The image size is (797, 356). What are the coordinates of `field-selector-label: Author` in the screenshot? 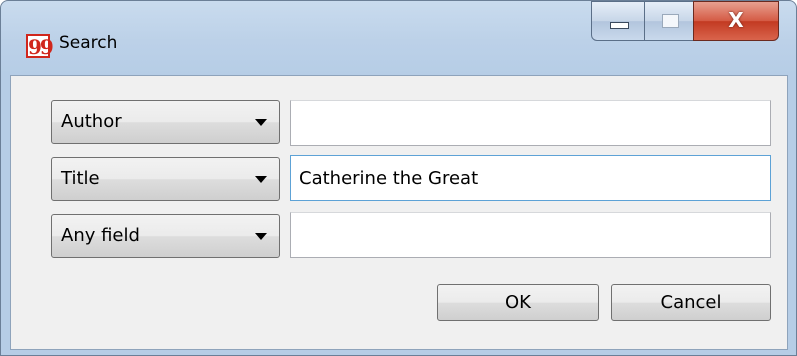 It's located at (91, 121).